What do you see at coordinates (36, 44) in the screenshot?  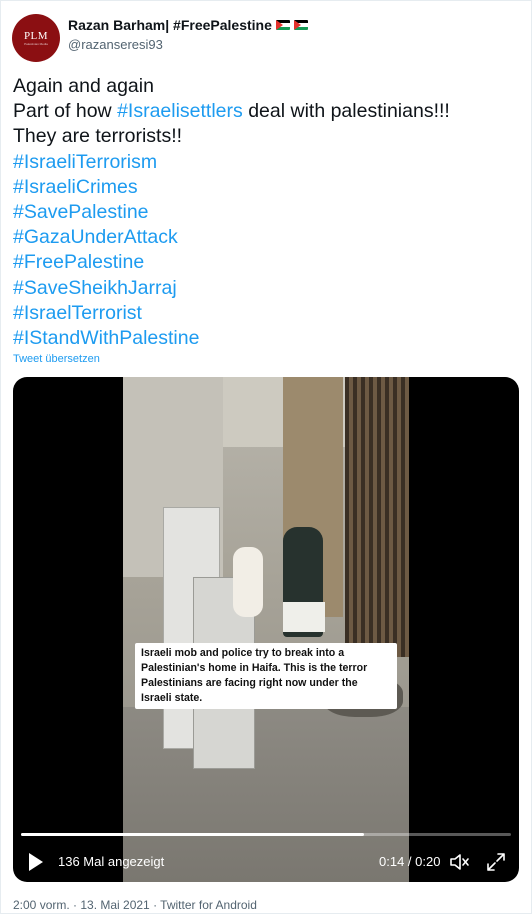 I see `avatar-subtext: Palestinian Media` at bounding box center [36, 44].